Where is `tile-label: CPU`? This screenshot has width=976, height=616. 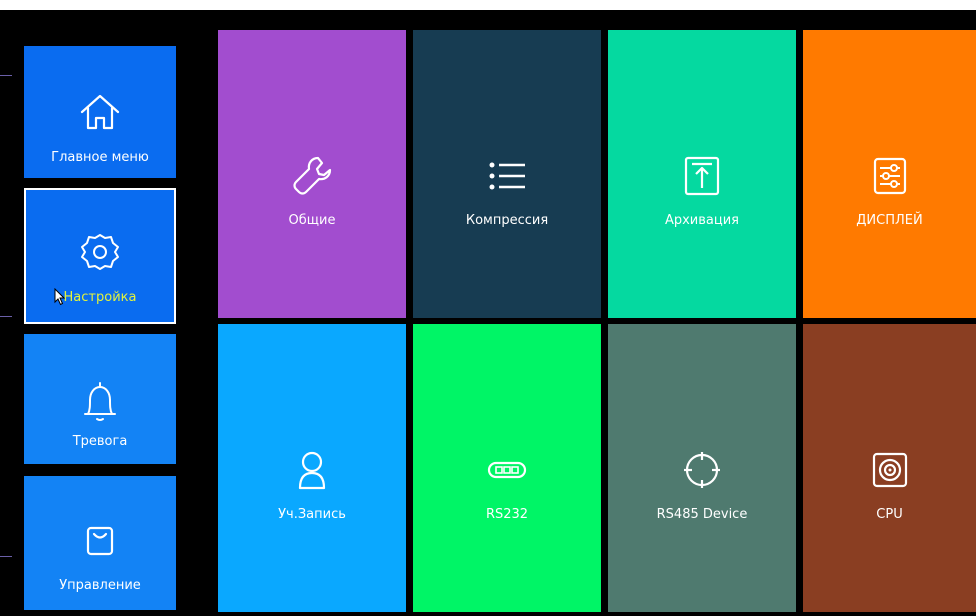 tile-label: CPU is located at coordinates (889, 514).